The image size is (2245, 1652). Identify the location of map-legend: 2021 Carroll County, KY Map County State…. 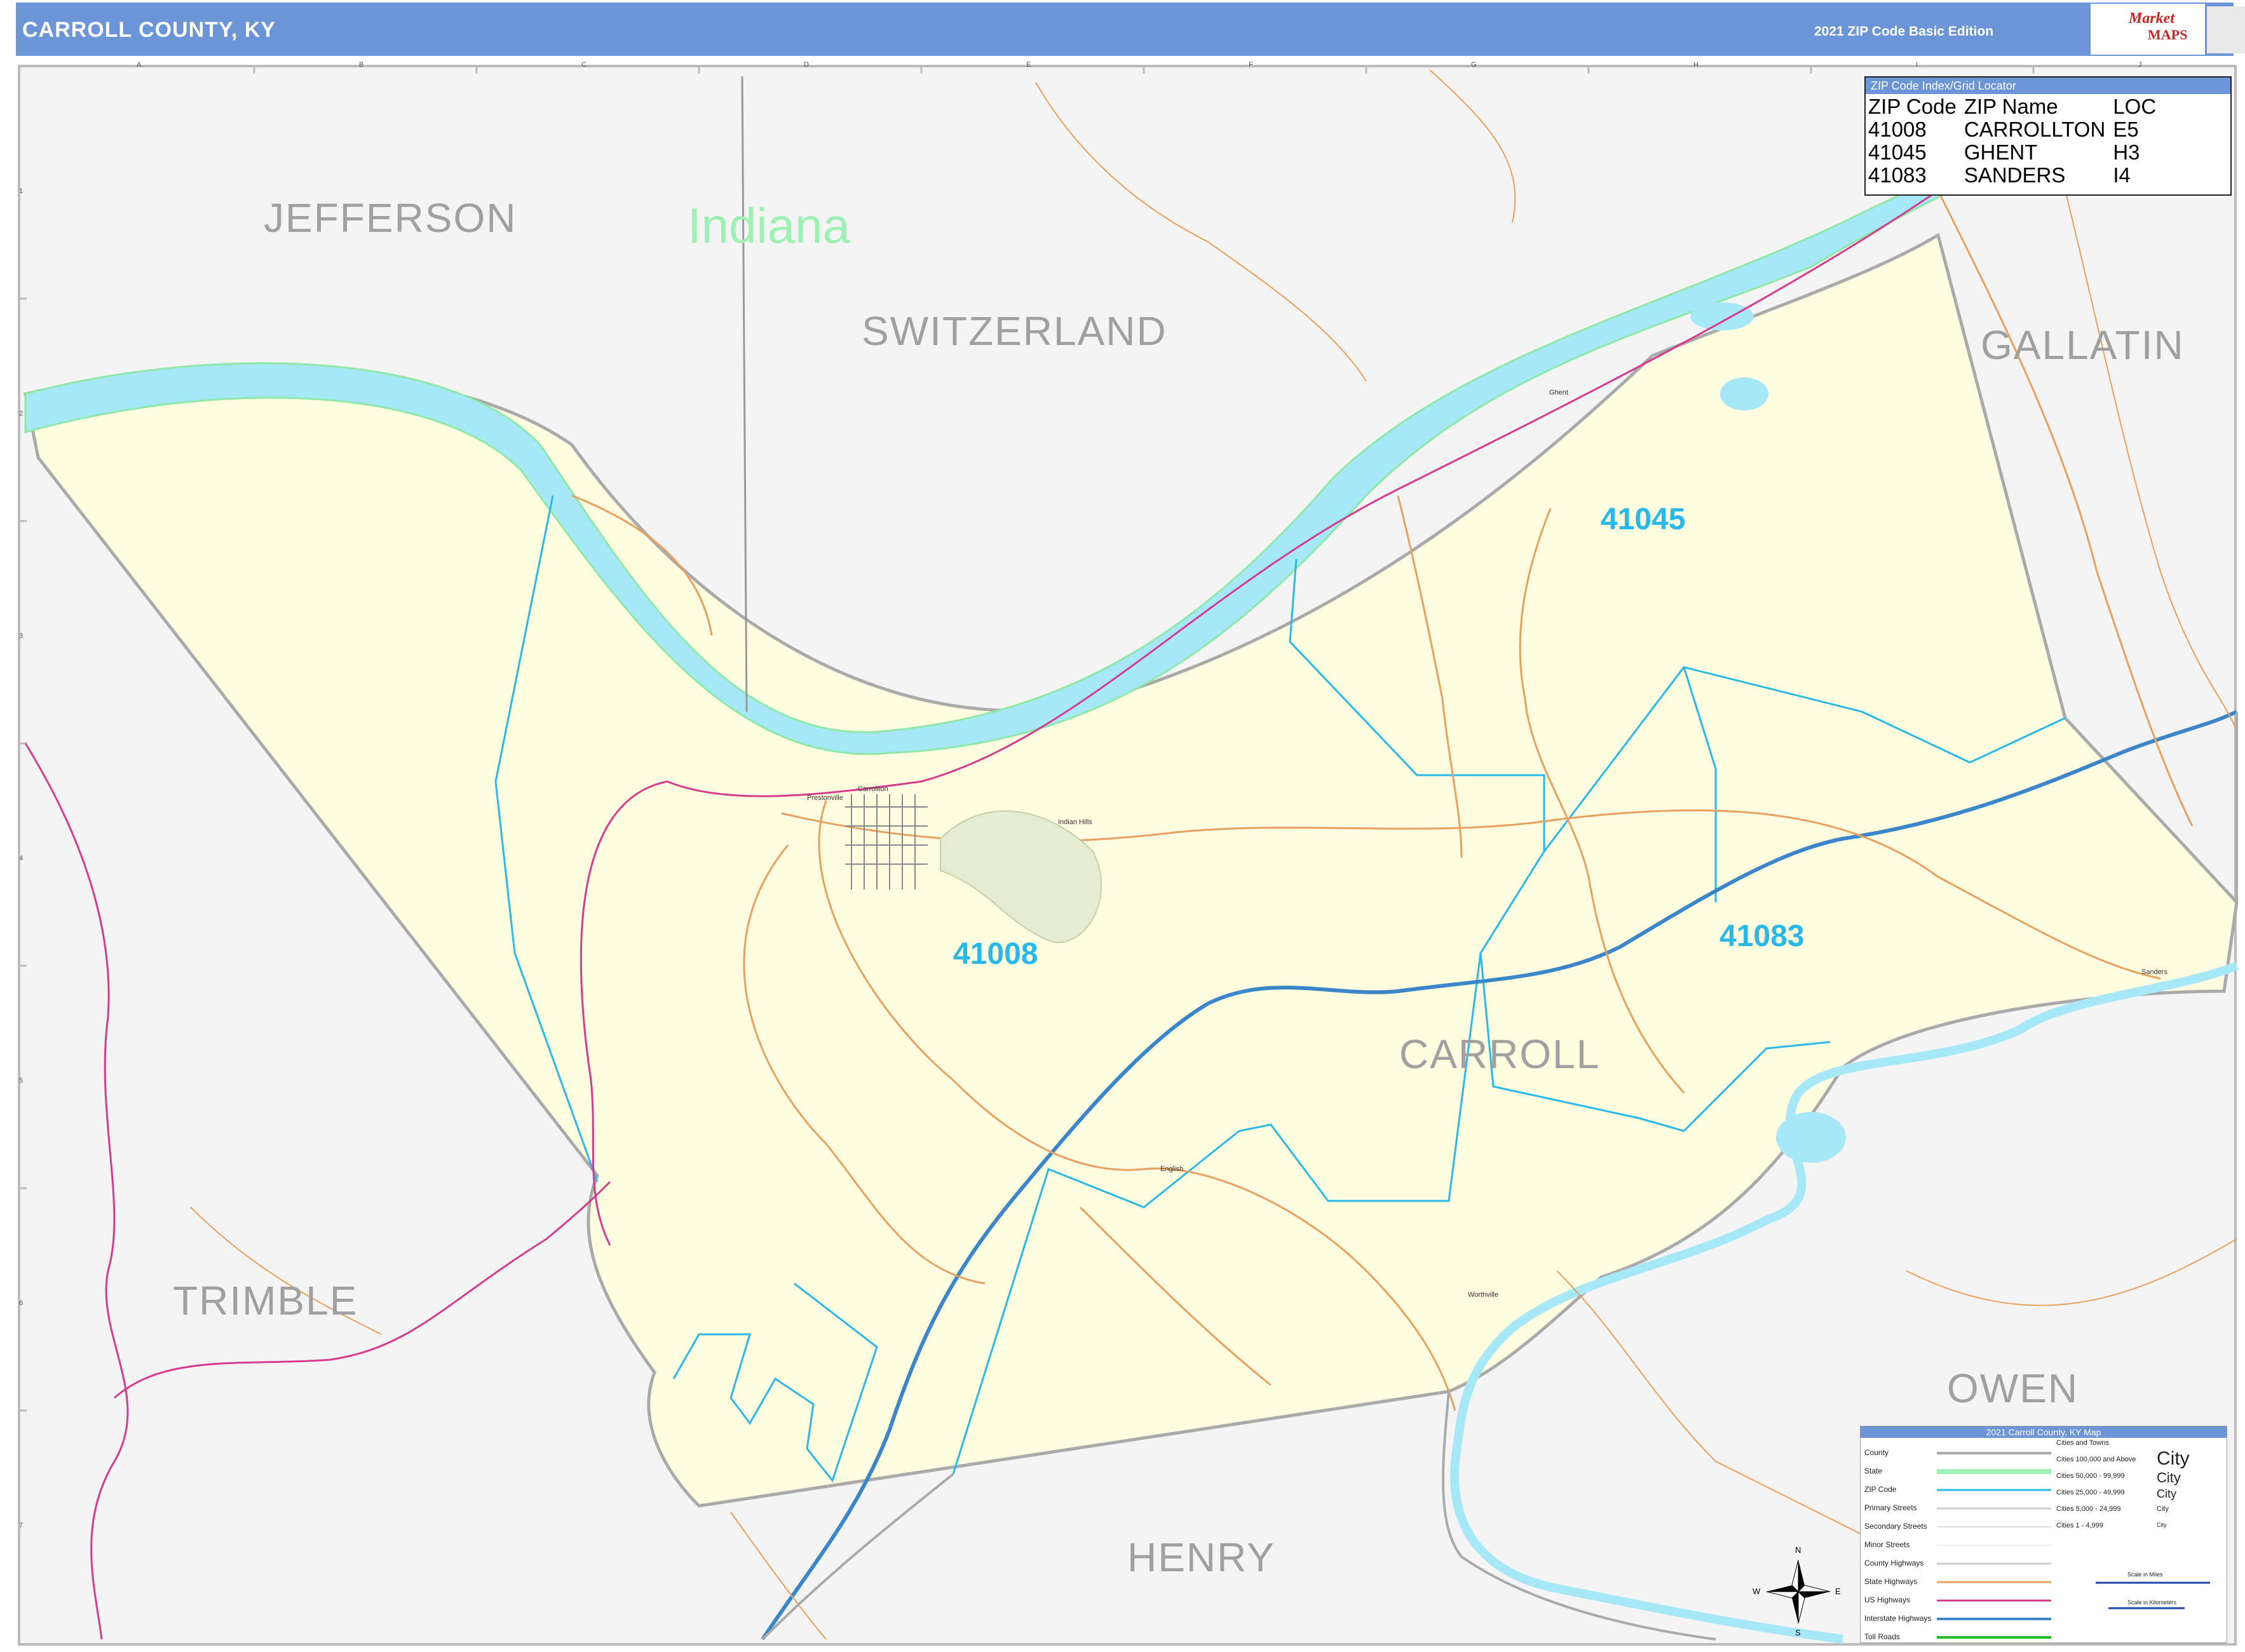
(2043, 1535).